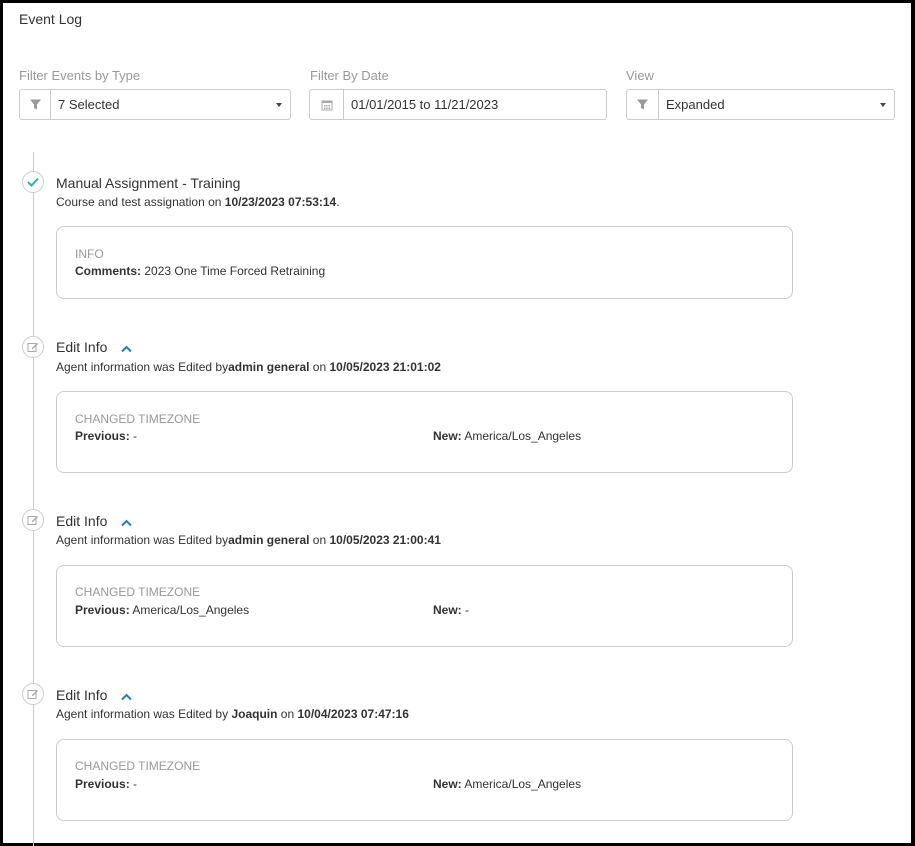 The height and width of the screenshot is (846, 915). Describe the element at coordinates (89, 104) in the screenshot. I see `type-filter-value: 7 Selected` at that location.